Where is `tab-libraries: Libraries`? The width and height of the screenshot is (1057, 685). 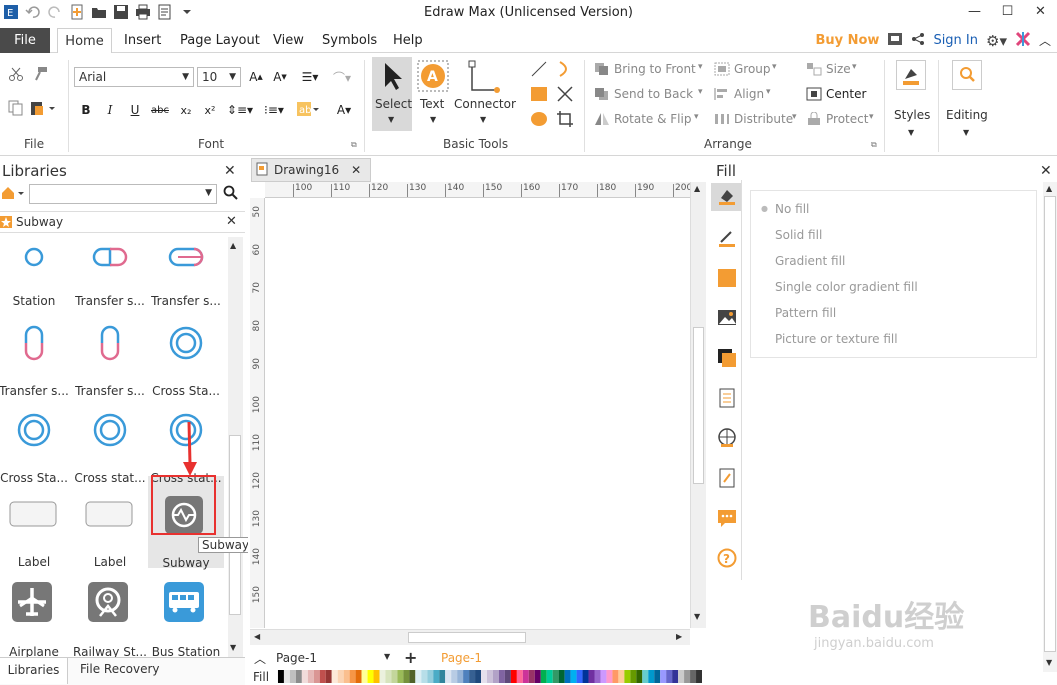 tab-libraries: Libraries is located at coordinates (34, 671).